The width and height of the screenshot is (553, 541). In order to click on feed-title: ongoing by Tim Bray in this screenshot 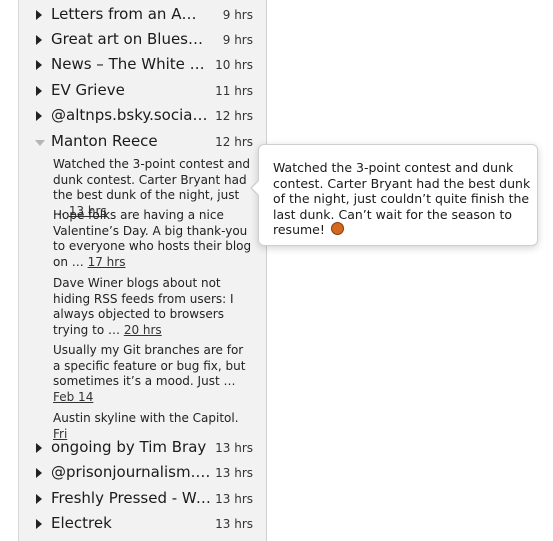, I will do `click(129, 447)`.